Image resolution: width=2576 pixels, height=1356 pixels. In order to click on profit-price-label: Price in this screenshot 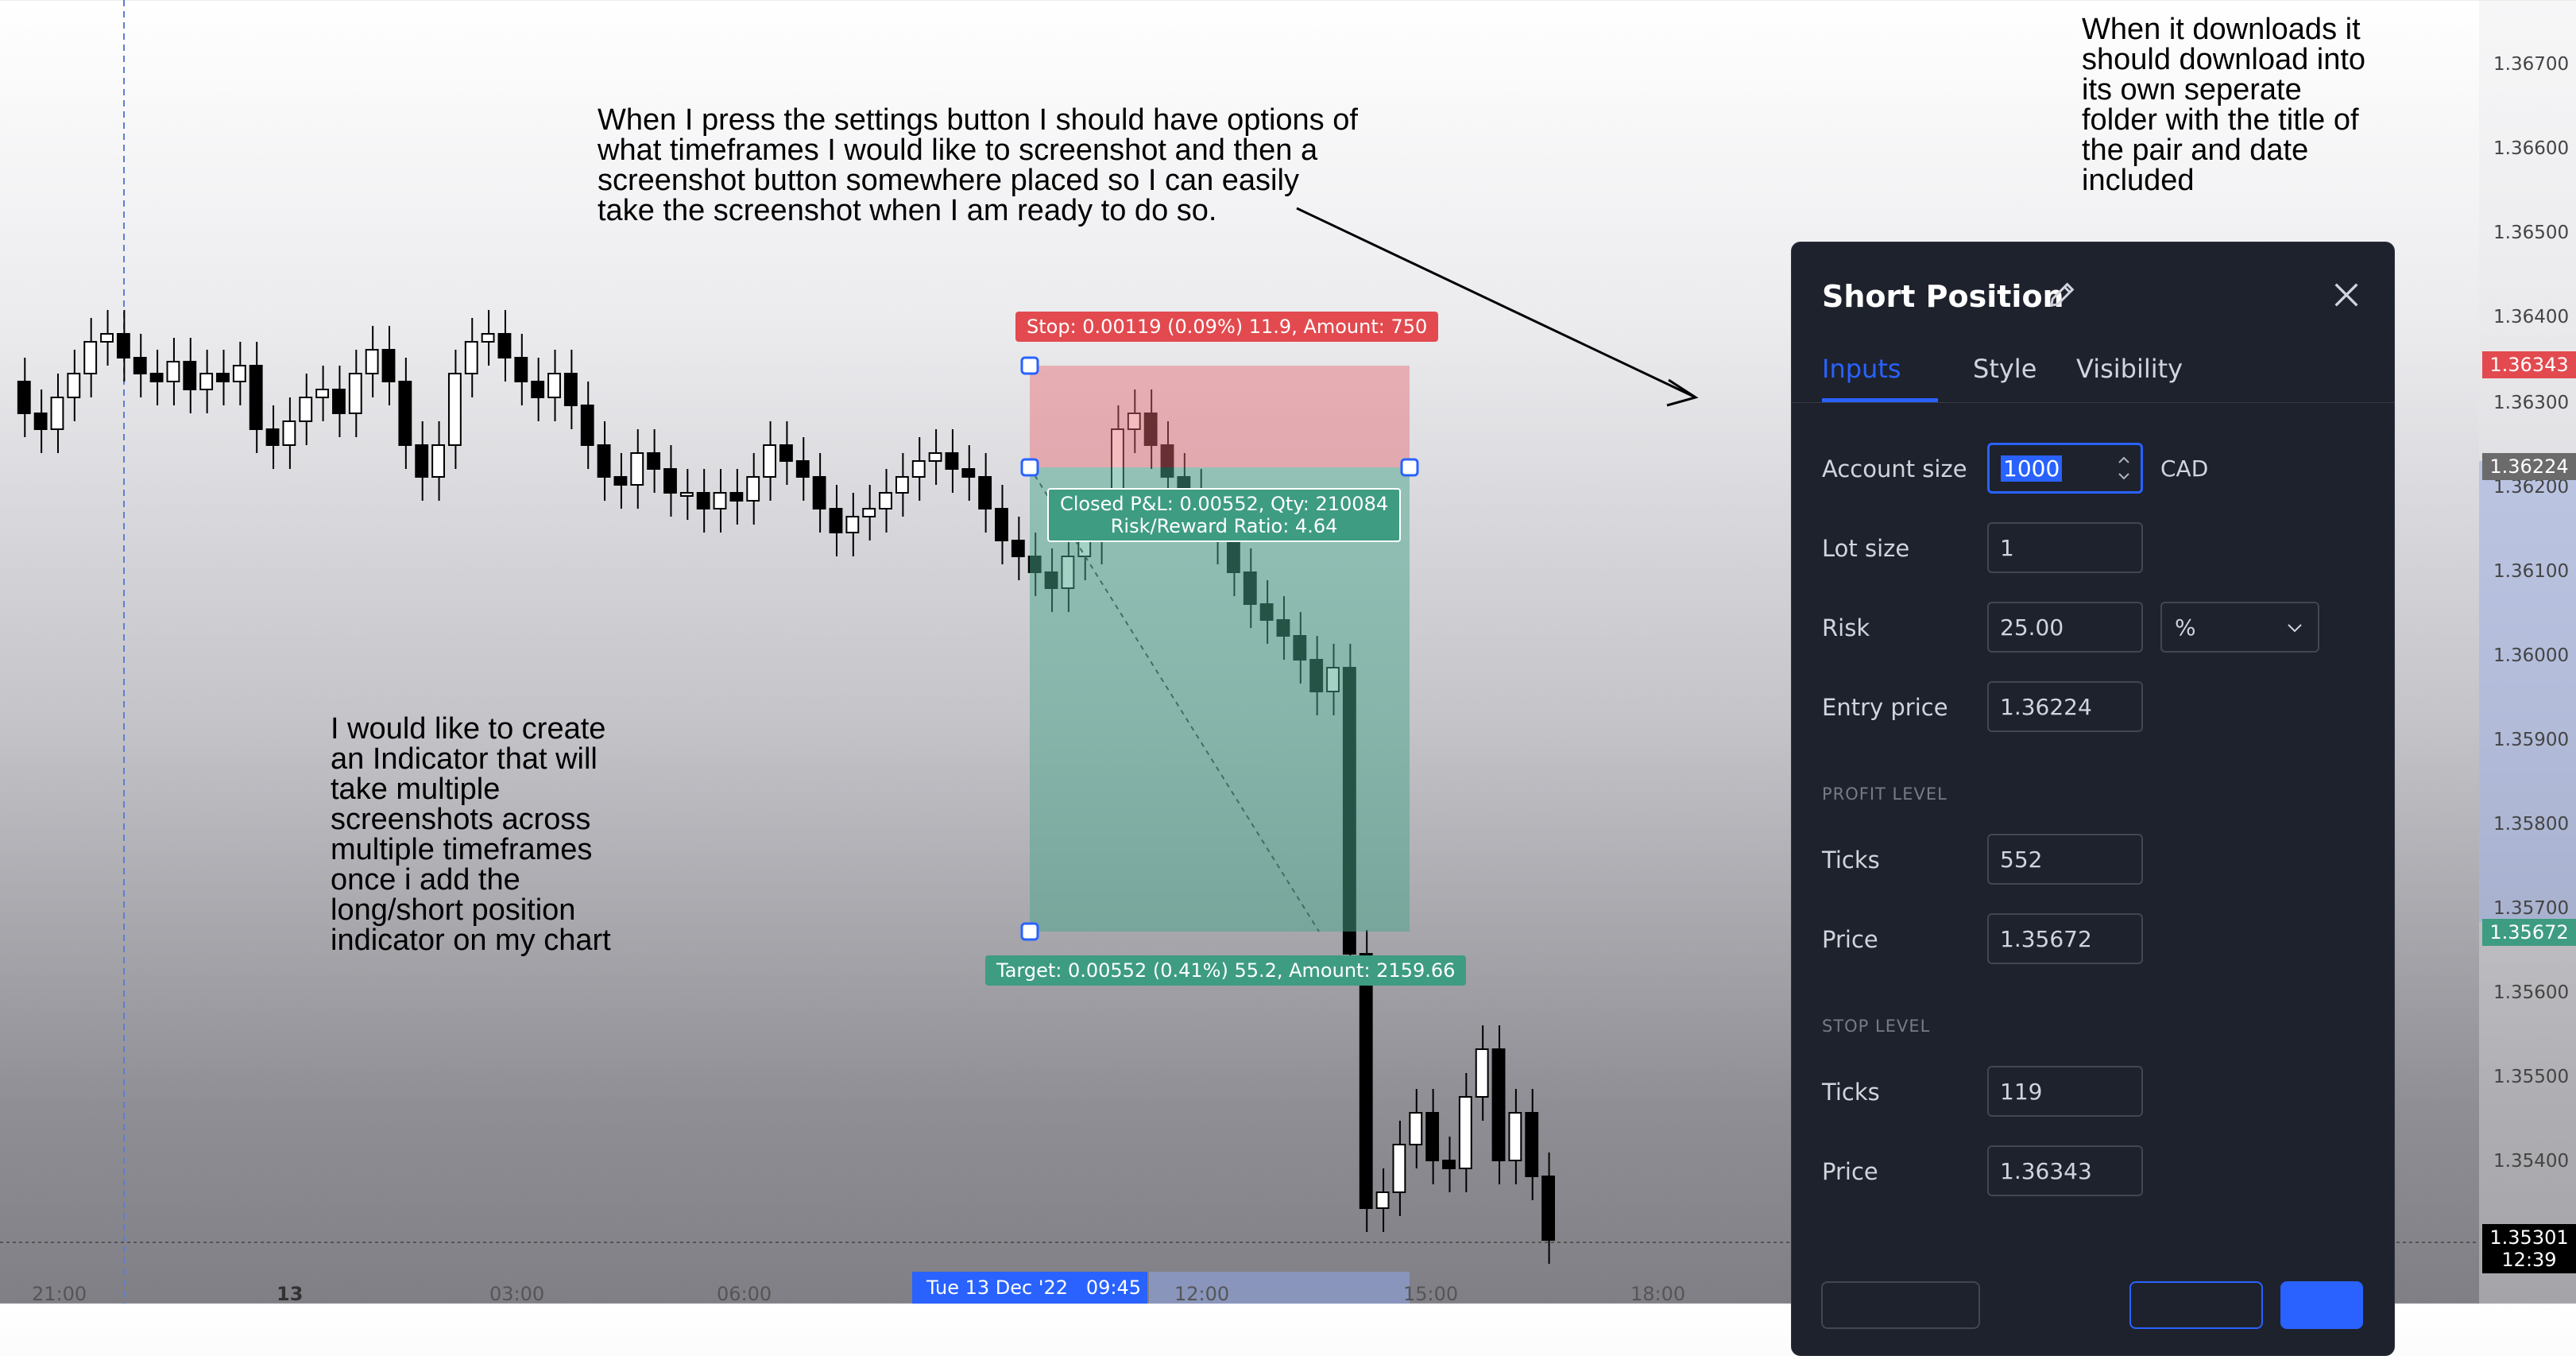, I will do `click(1850, 939)`.